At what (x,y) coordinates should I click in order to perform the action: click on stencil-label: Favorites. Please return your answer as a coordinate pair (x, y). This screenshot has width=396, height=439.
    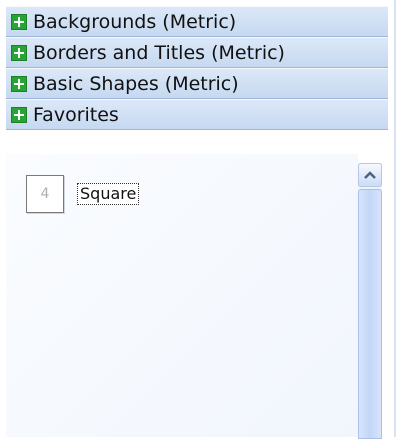
    Looking at the image, I should click on (76, 114).